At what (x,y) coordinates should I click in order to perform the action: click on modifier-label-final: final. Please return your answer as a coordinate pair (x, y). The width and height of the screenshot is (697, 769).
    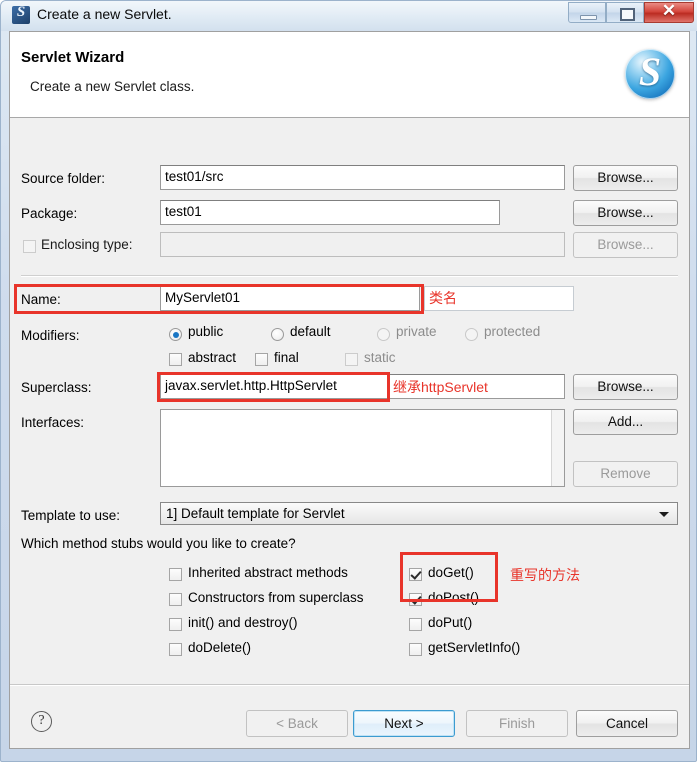
    Looking at the image, I should click on (286, 357).